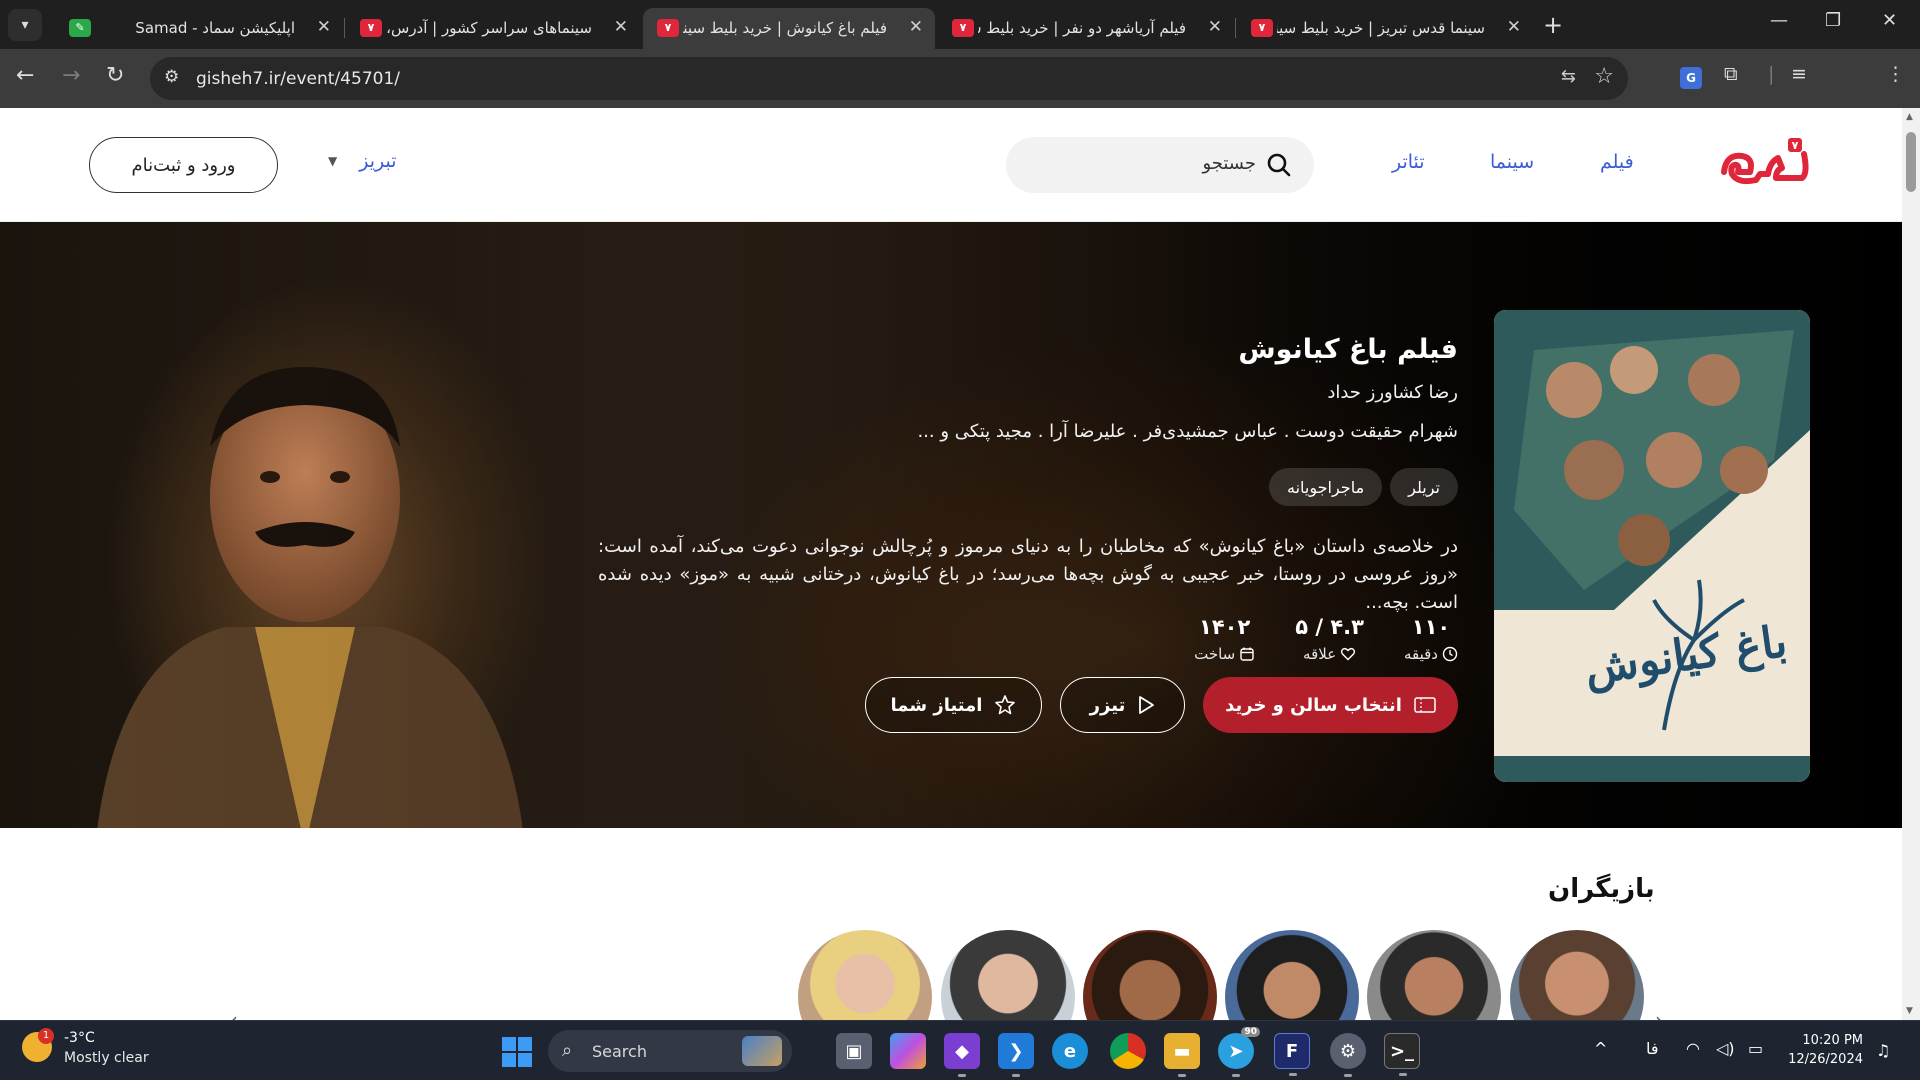 The width and height of the screenshot is (1920, 1080). I want to click on translate-icon: ⇆, so click(1568, 76).